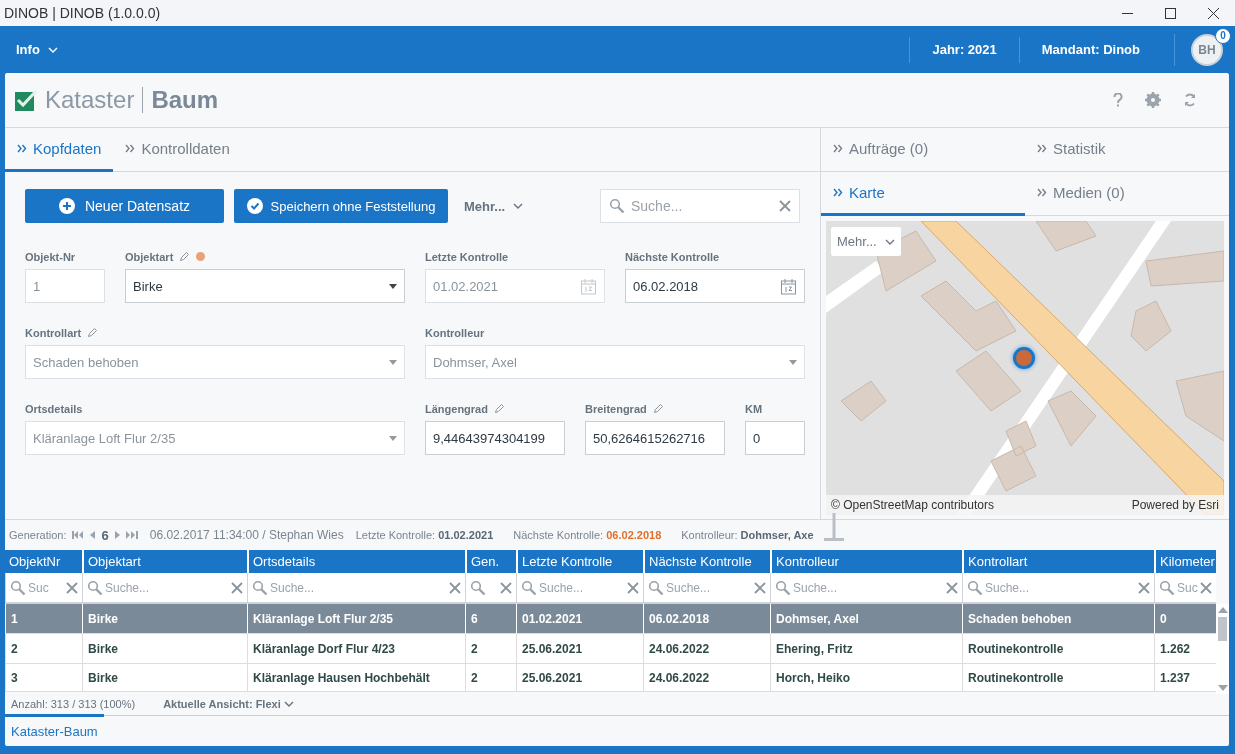 This screenshot has height=754, width=1235. Describe the element at coordinates (912, 505) in the screenshot. I see `map-attribution: © OpenStreetMap contributors` at that location.